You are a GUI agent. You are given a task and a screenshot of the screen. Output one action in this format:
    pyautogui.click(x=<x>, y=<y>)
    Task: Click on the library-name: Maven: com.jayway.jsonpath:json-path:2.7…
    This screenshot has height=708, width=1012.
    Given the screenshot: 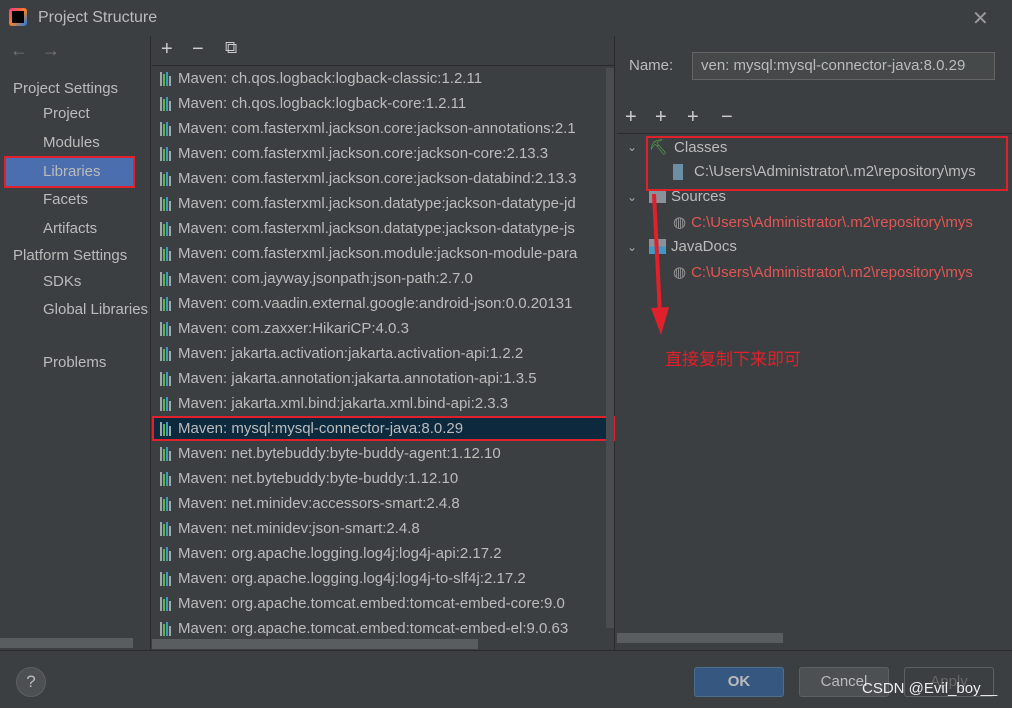 What is the action you would take?
    pyautogui.click(x=325, y=278)
    